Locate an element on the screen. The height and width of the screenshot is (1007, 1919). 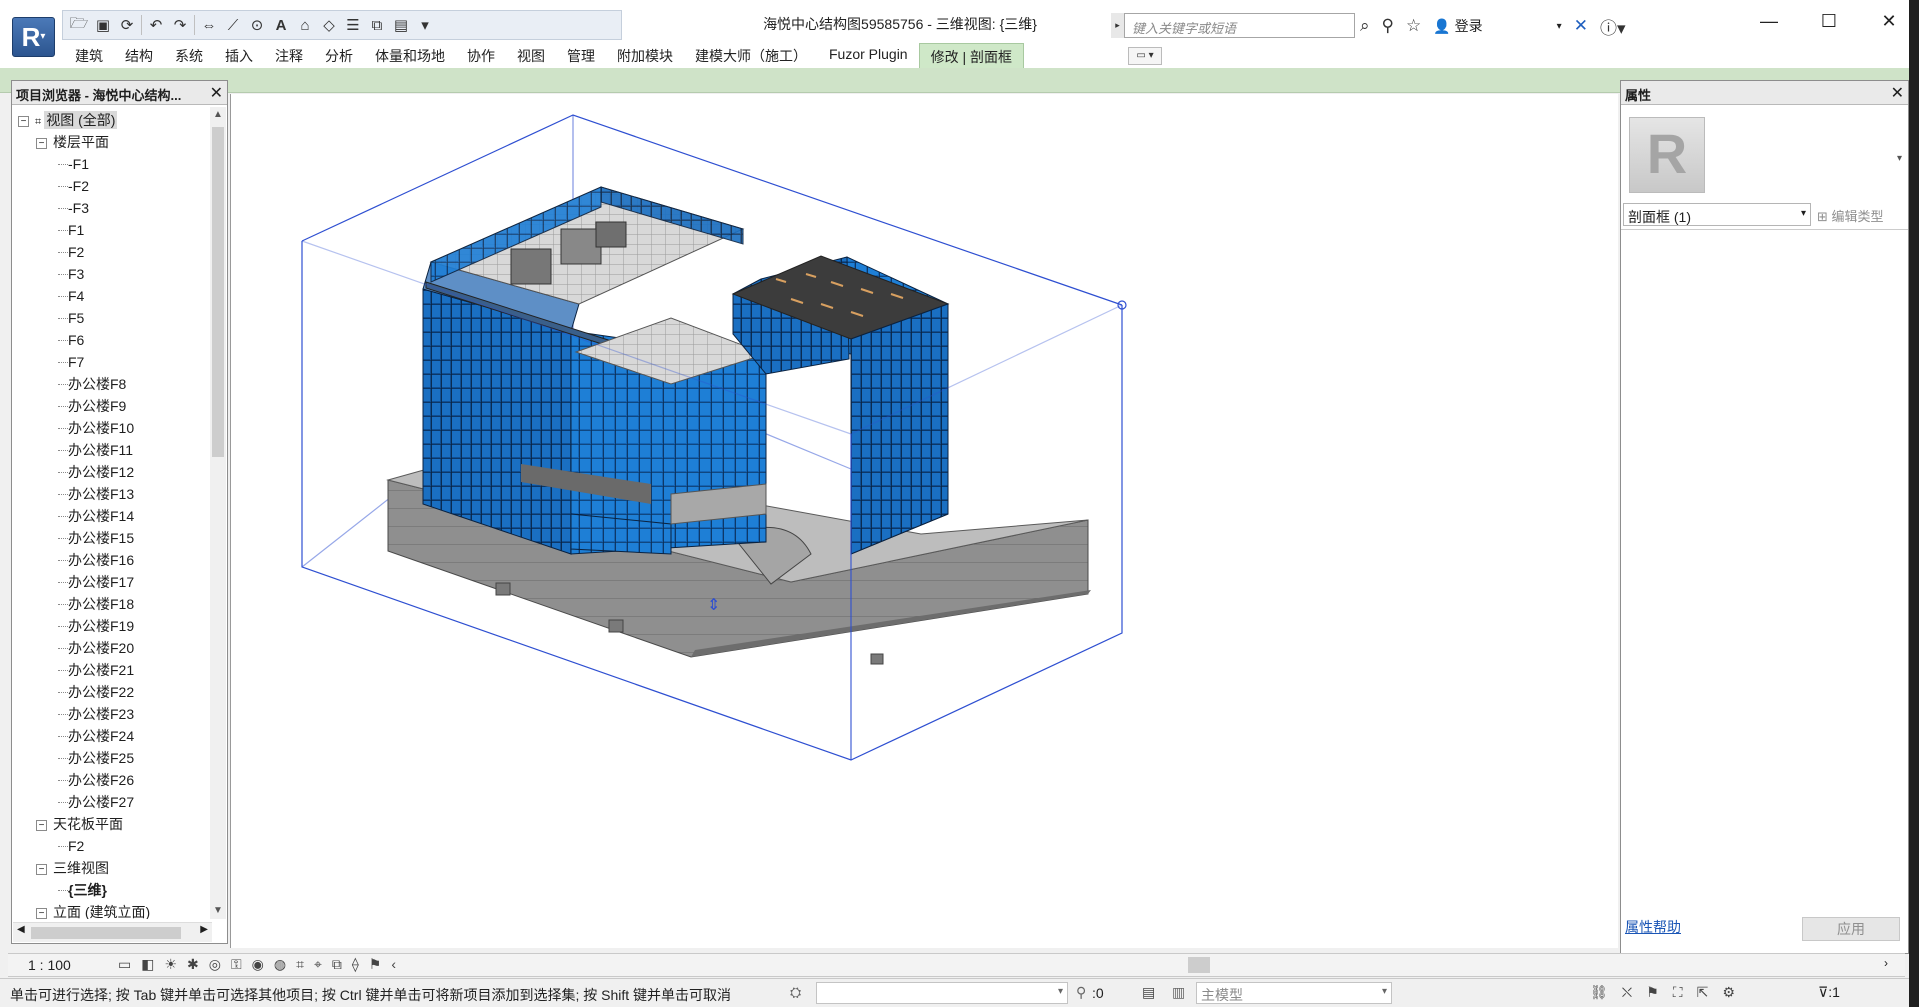
sun-path-icon: ☀ is located at coordinates (170, 964).